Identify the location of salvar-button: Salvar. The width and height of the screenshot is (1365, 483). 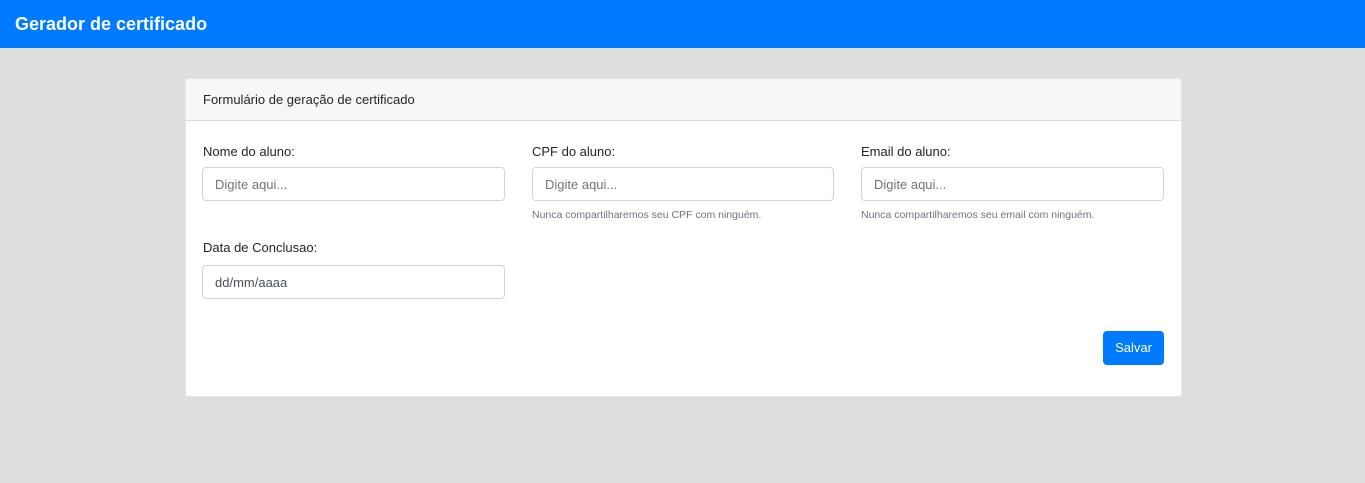
(1133, 348).